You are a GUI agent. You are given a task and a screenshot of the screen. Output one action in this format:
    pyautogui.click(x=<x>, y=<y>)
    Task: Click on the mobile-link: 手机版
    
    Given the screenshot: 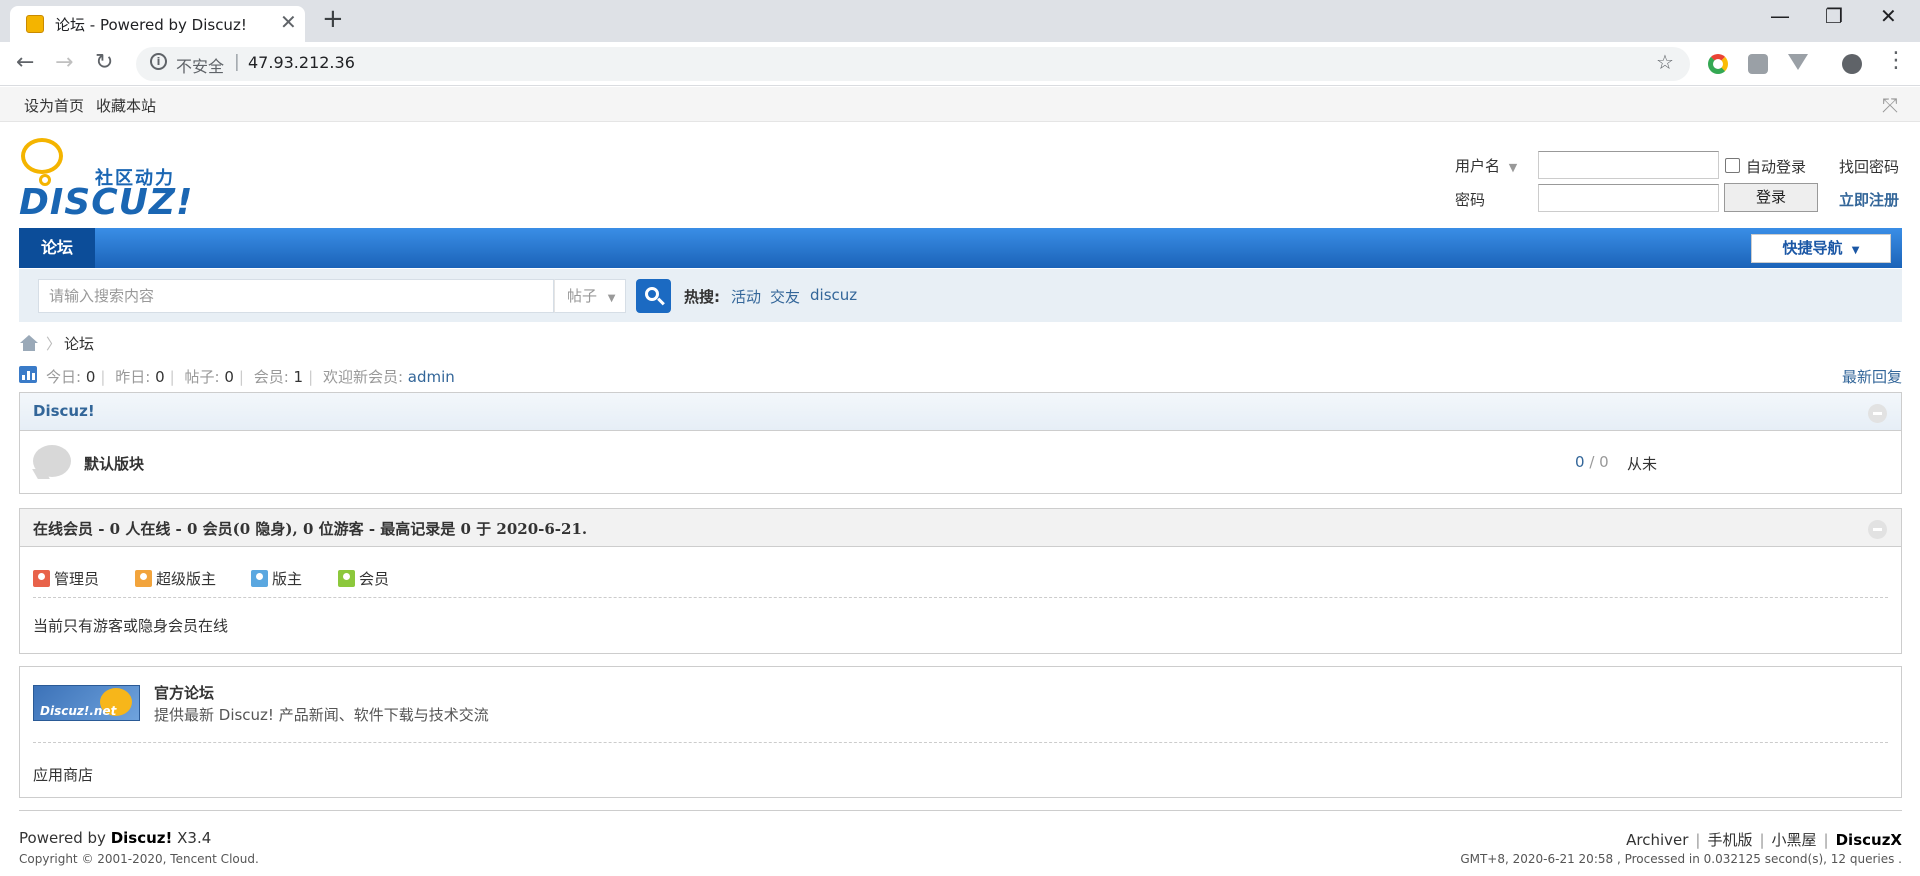 What is the action you would take?
    pyautogui.click(x=1729, y=840)
    